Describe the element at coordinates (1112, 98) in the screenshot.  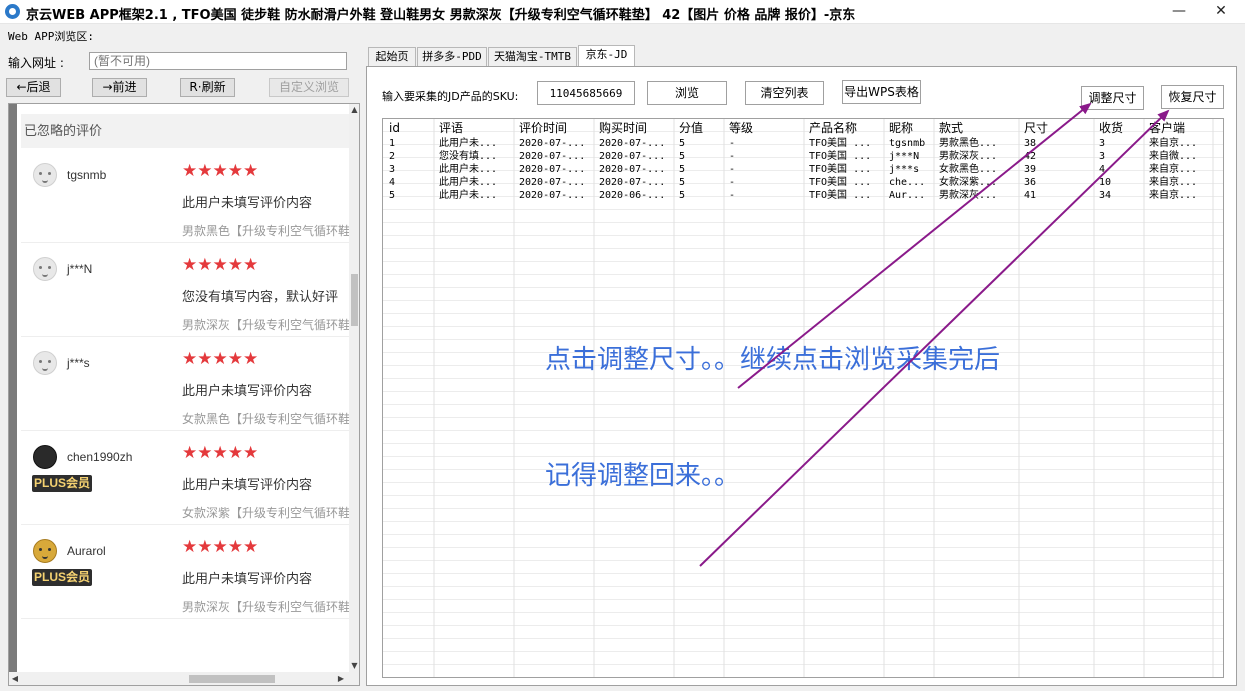
I see `adjust-size-button: 调整尺寸` at that location.